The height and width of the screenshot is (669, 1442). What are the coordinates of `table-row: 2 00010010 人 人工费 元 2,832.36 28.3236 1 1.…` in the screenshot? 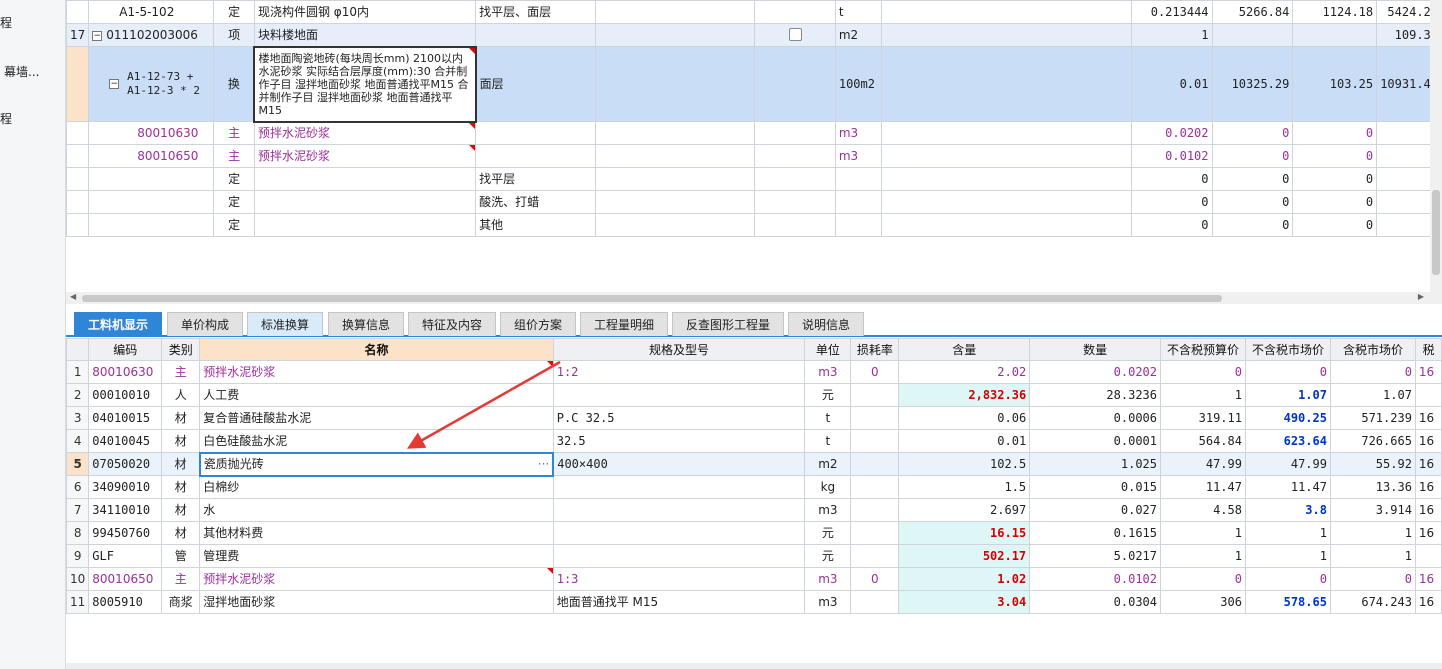 It's located at (754, 395).